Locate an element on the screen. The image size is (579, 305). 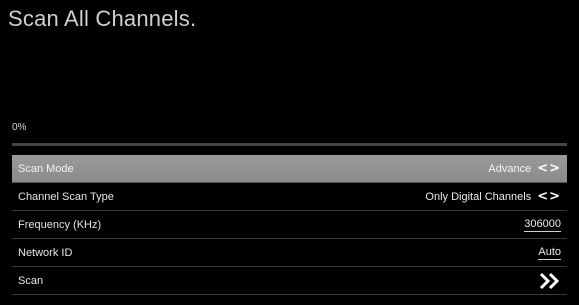
double-chevron-right-icon is located at coordinates (550, 281).